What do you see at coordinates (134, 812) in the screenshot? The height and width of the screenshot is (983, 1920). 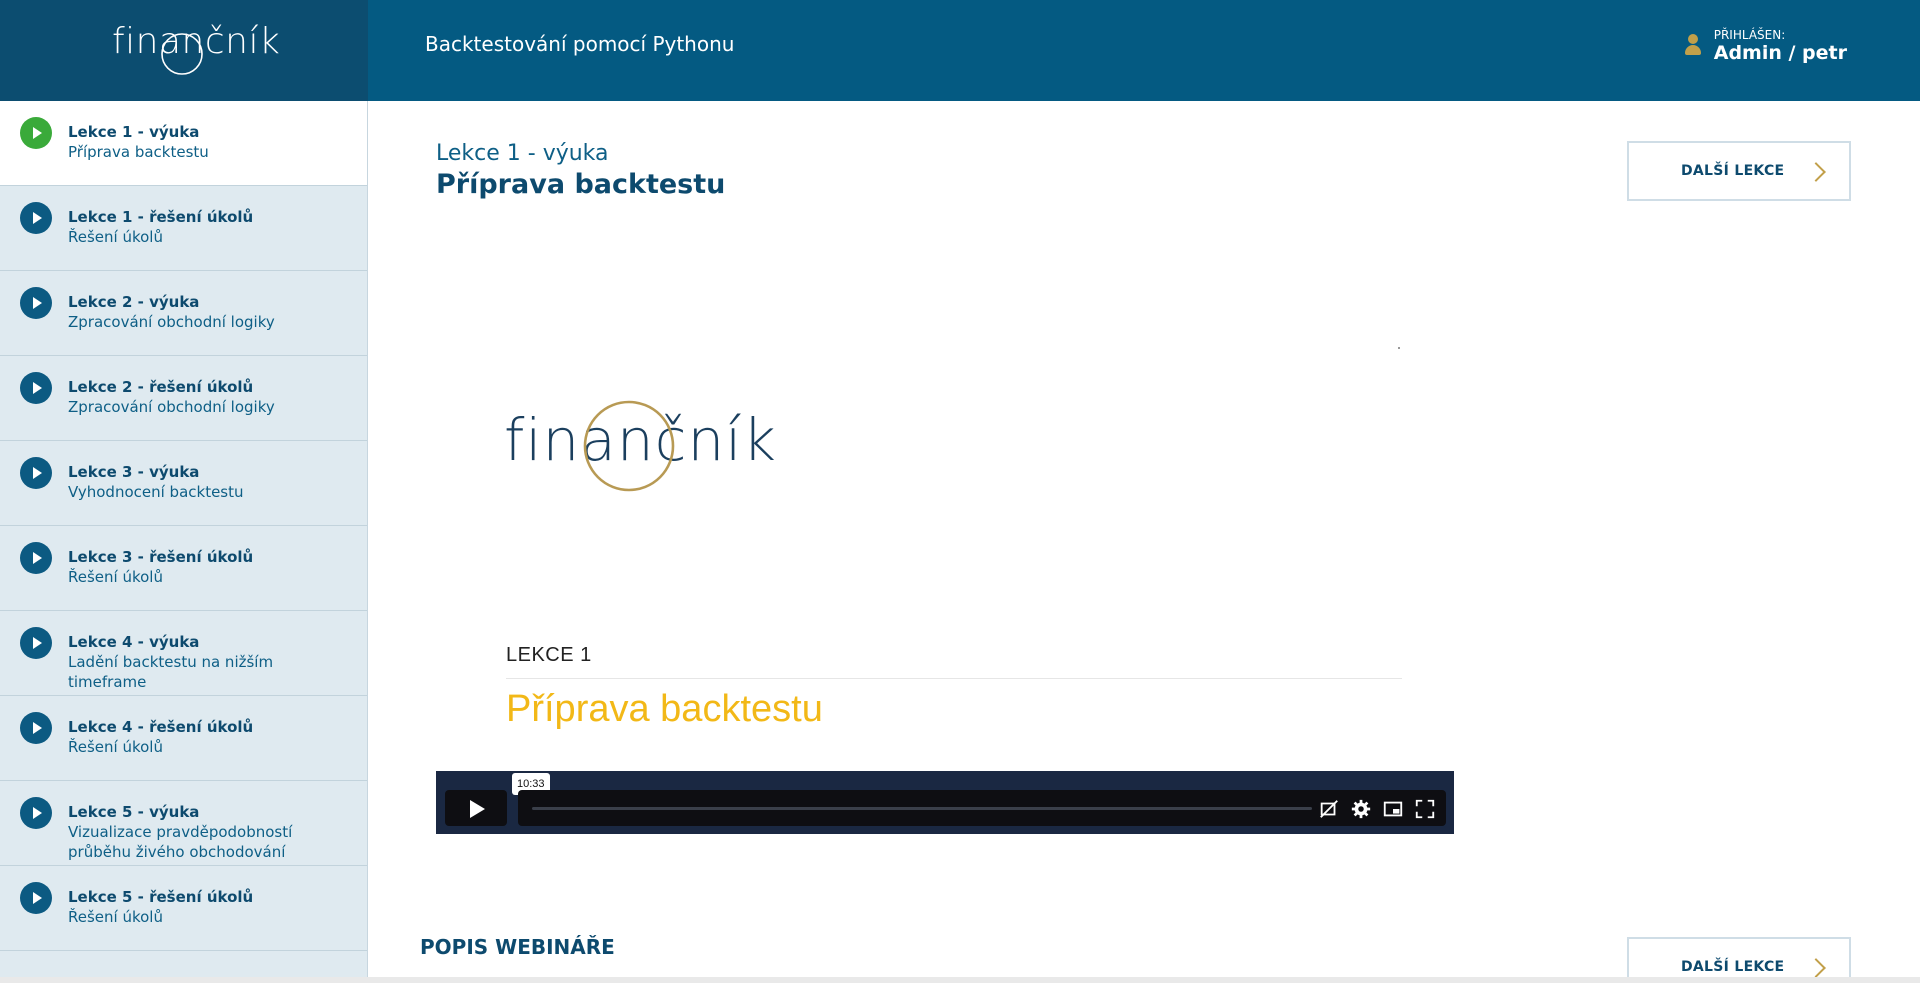 I see `lesson-item-title: Lekce 5 - výuka` at bounding box center [134, 812].